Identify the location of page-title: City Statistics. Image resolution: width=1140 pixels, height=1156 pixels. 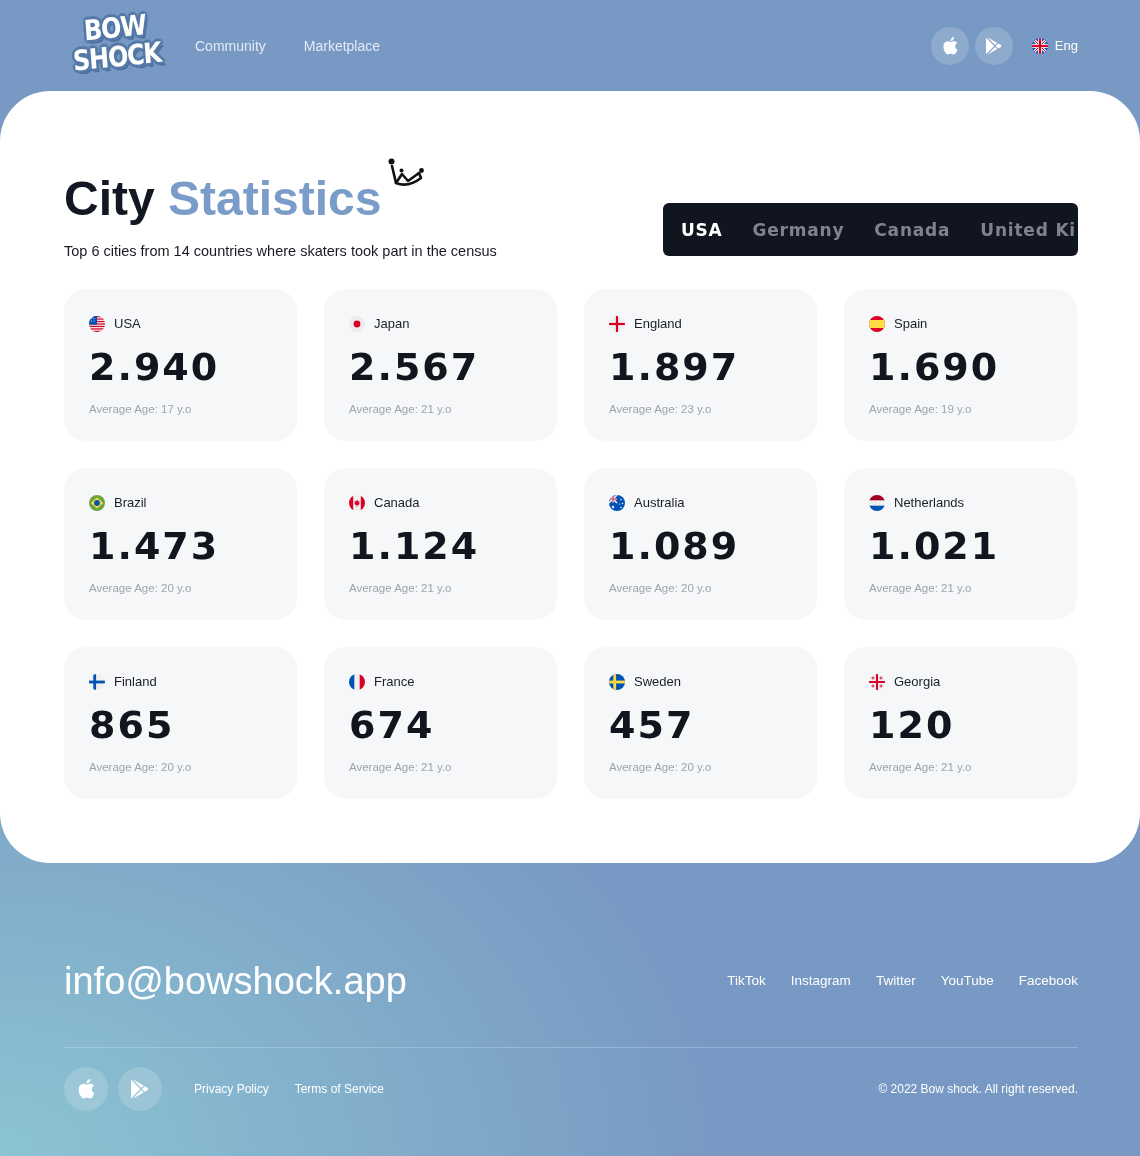
(223, 199).